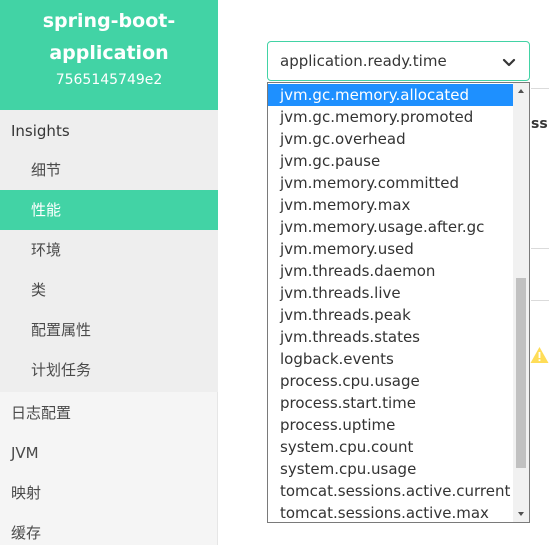  What do you see at coordinates (363, 61) in the screenshot?
I see `metric-select-value: application.ready.time` at bounding box center [363, 61].